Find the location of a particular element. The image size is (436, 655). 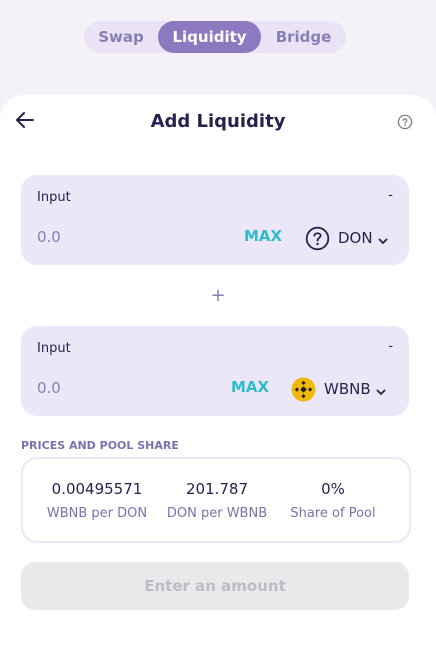

question-circle-icon is located at coordinates (405, 122).